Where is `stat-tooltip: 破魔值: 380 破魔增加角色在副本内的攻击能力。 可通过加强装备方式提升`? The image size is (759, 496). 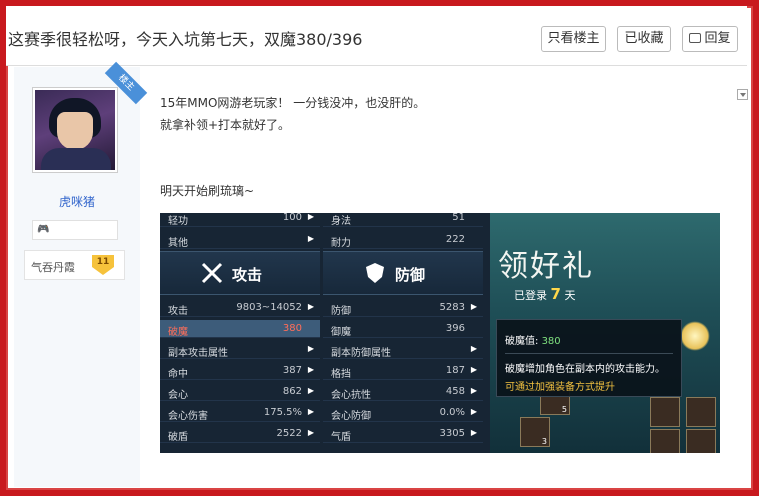 stat-tooltip: 破魔值: 380 破魔增加角色在副本内的攻击能力。 可通过加强装备方式提升 is located at coordinates (589, 358).